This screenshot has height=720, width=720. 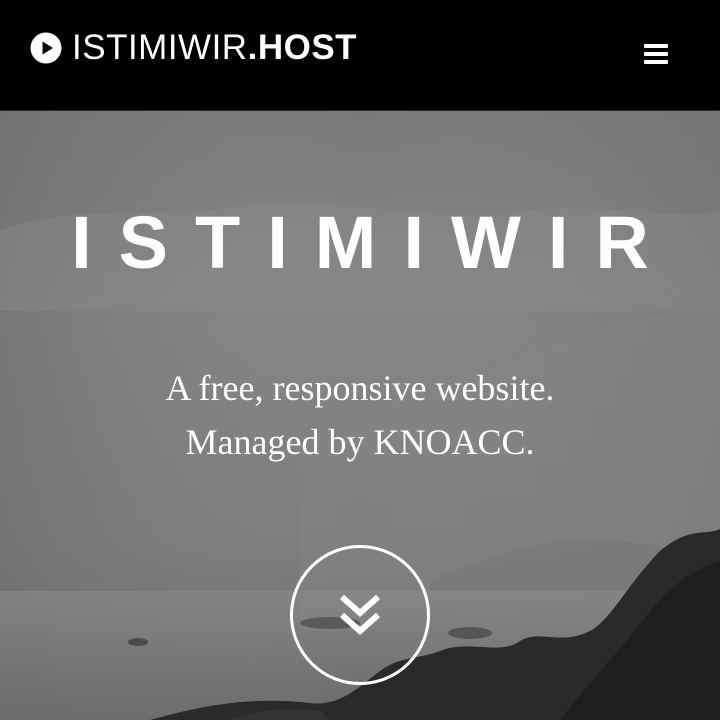 What do you see at coordinates (46, 48) in the screenshot?
I see `play-circle-icon` at bounding box center [46, 48].